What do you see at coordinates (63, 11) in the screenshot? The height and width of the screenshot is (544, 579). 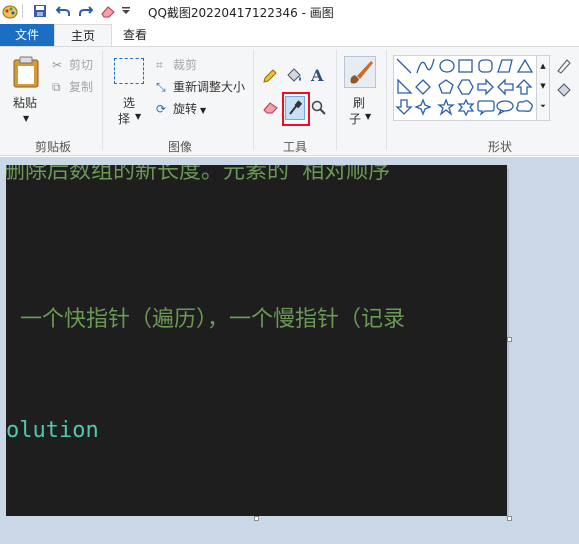 I see `undo-icon` at bounding box center [63, 11].